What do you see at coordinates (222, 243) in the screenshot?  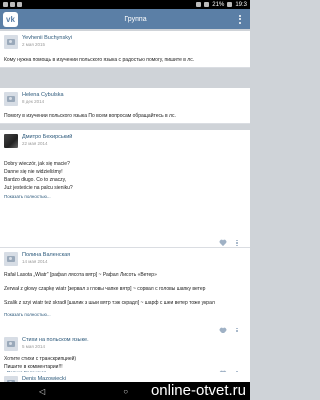 I see `like-icon` at bounding box center [222, 243].